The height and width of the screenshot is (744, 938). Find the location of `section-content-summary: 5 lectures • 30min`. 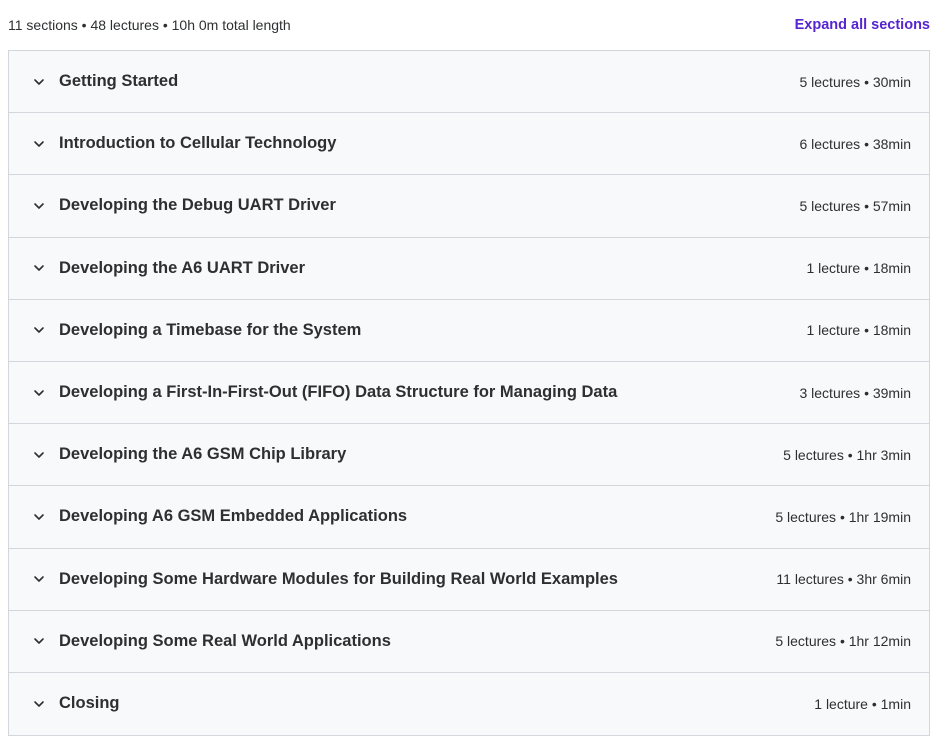

section-content-summary: 5 lectures • 30min is located at coordinates (855, 81).